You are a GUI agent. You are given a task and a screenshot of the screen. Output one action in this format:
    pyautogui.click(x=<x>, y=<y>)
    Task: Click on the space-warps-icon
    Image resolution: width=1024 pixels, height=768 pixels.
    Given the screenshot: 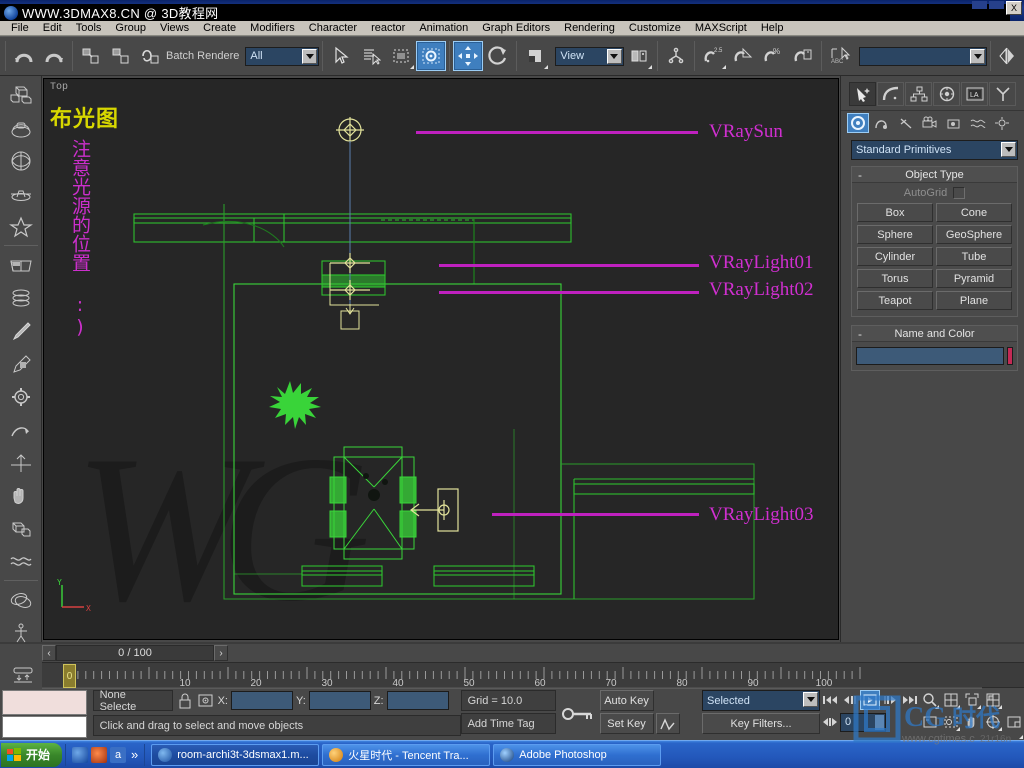 What is the action you would take?
    pyautogui.click(x=978, y=123)
    